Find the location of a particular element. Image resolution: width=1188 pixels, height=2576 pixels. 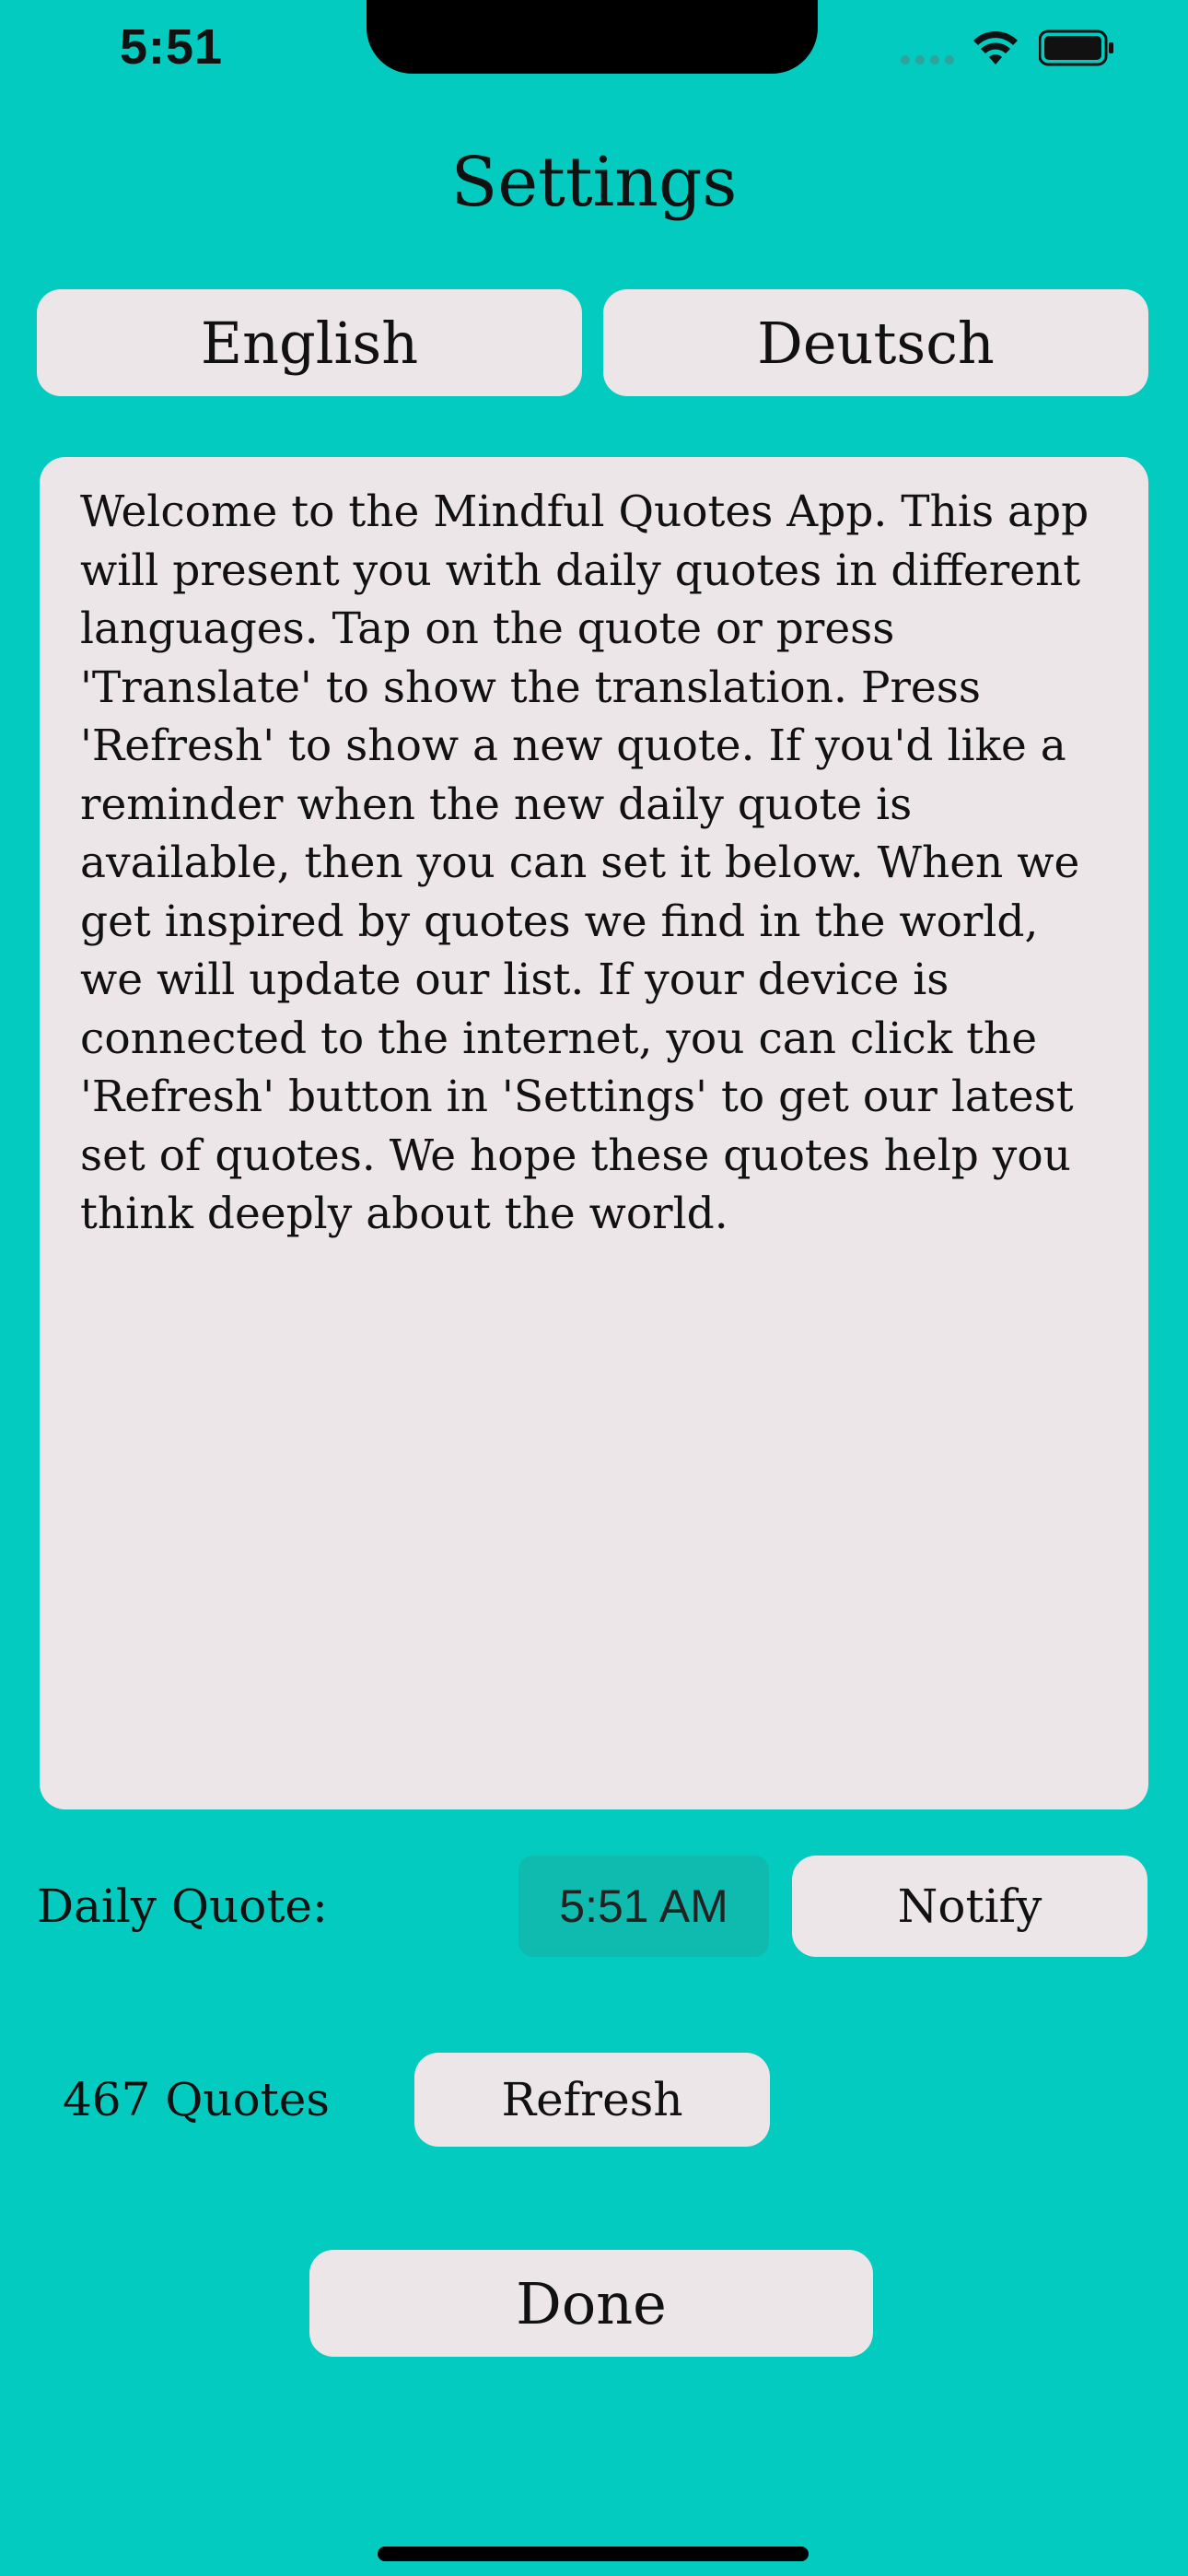

english-button: English is located at coordinates (309, 342).